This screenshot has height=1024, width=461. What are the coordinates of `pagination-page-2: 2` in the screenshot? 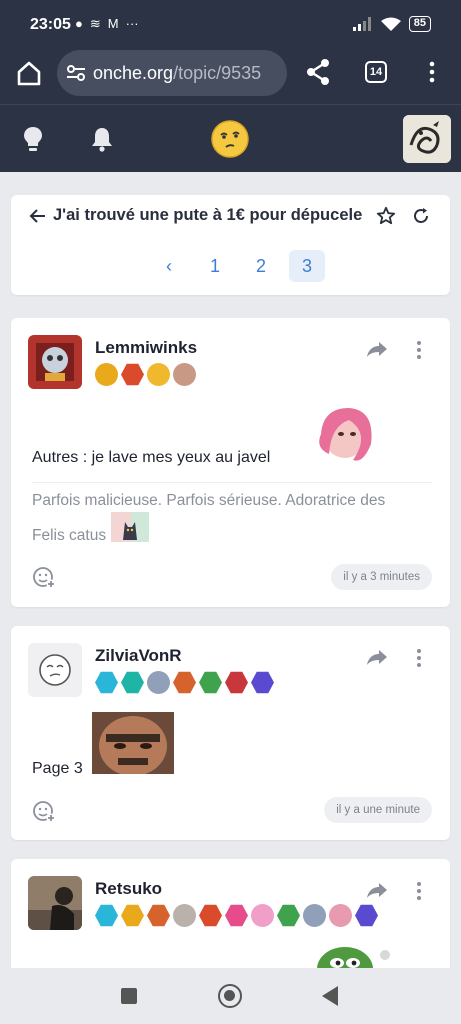 It's located at (261, 266).